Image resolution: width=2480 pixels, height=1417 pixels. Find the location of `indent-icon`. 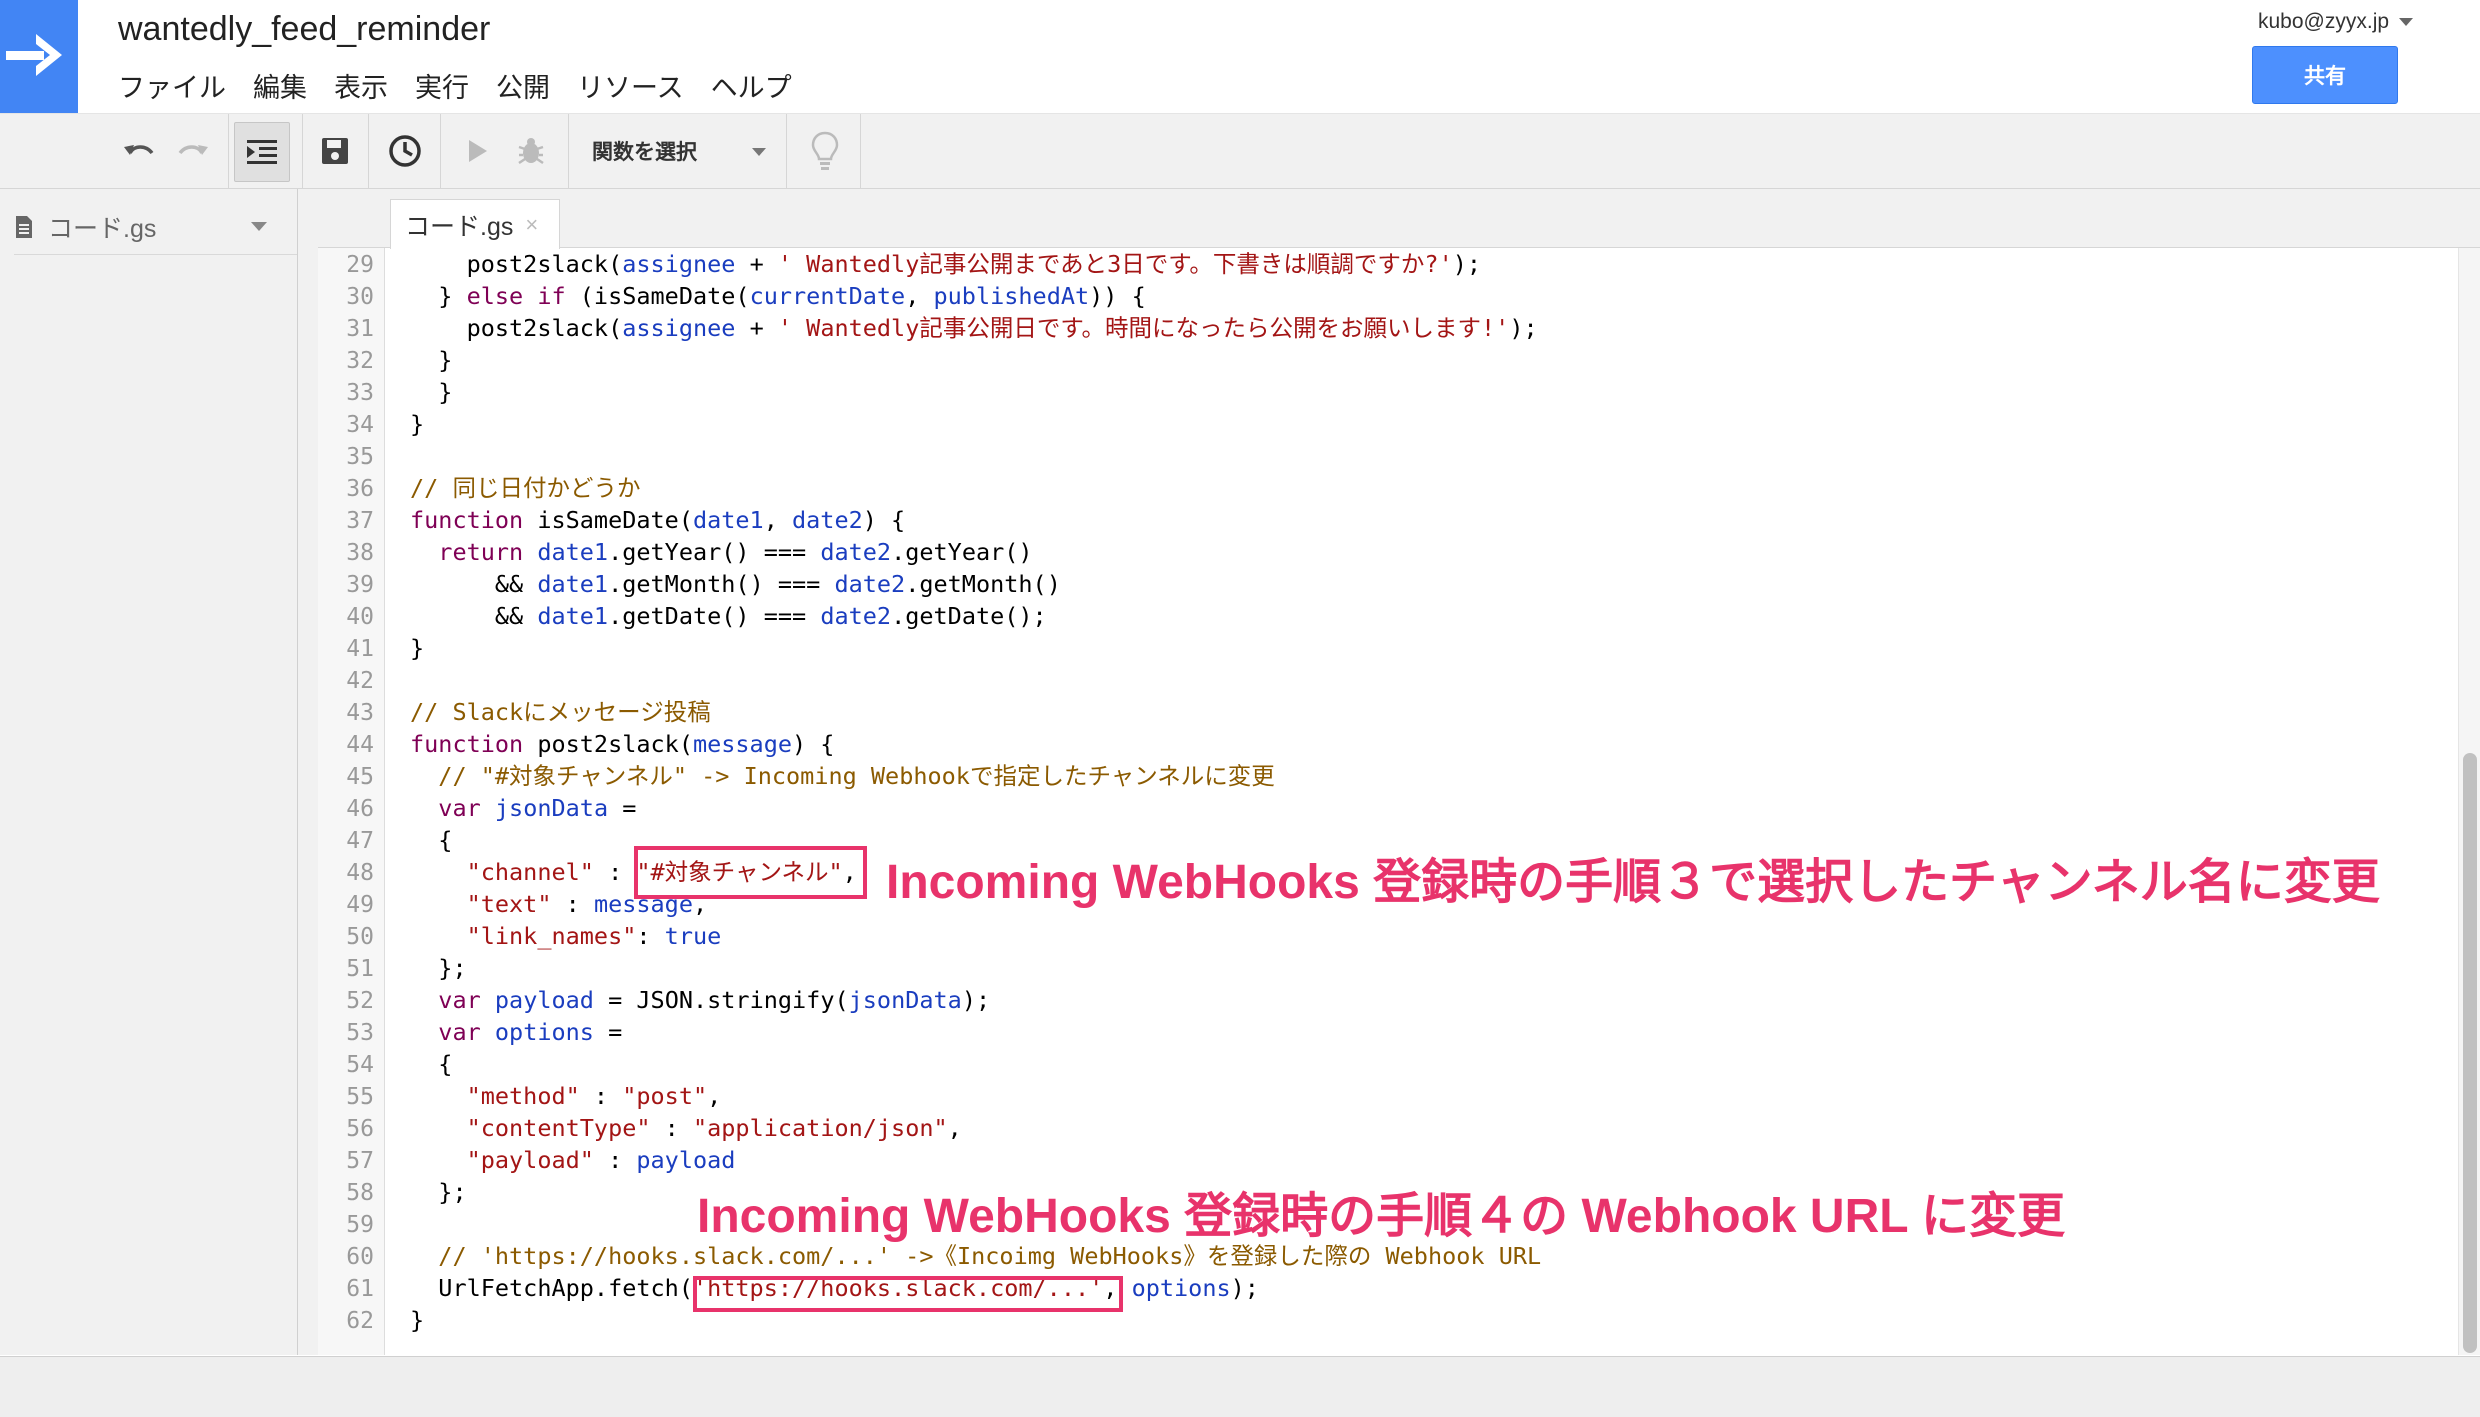

indent-icon is located at coordinates (262, 152).